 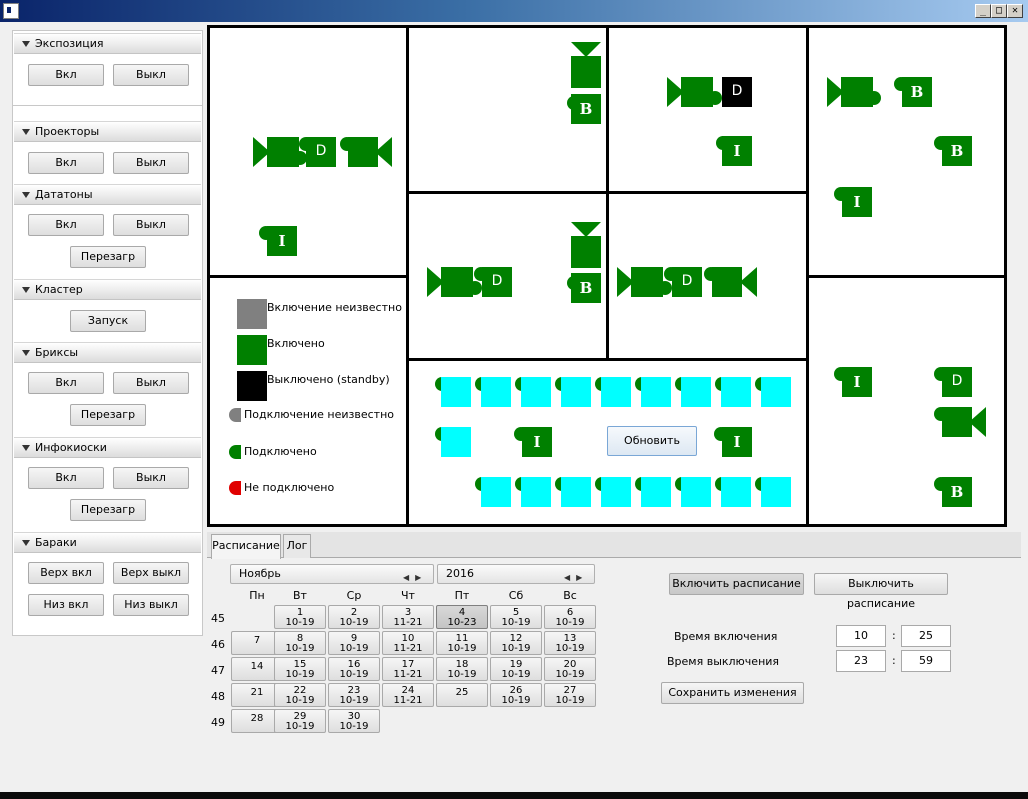 What do you see at coordinates (108, 257) in the screenshot?
I see `datatons-restart-button: Перезагр` at bounding box center [108, 257].